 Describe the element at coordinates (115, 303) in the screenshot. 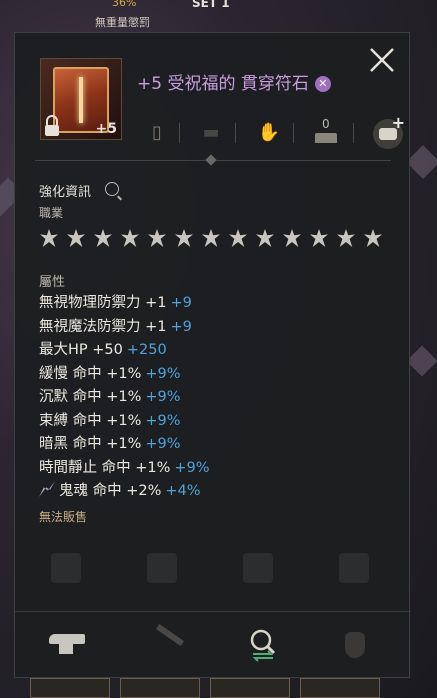

I see `attribute-row: 無視物理防禦力 +1 +9` at that location.